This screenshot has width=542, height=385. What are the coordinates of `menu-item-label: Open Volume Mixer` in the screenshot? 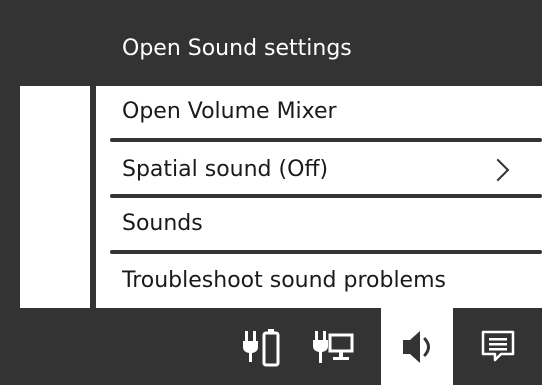 It's located at (229, 111).